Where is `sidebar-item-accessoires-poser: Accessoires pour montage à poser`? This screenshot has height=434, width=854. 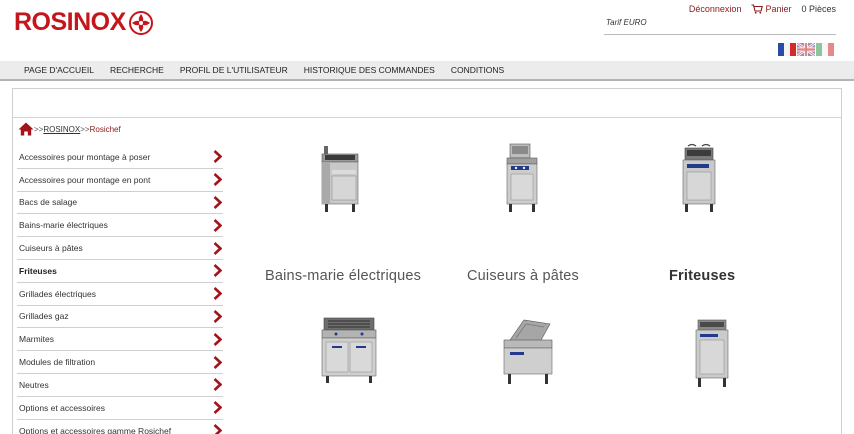
sidebar-item-accessoires-poser: Accessoires pour montage à poser is located at coordinates (120, 157).